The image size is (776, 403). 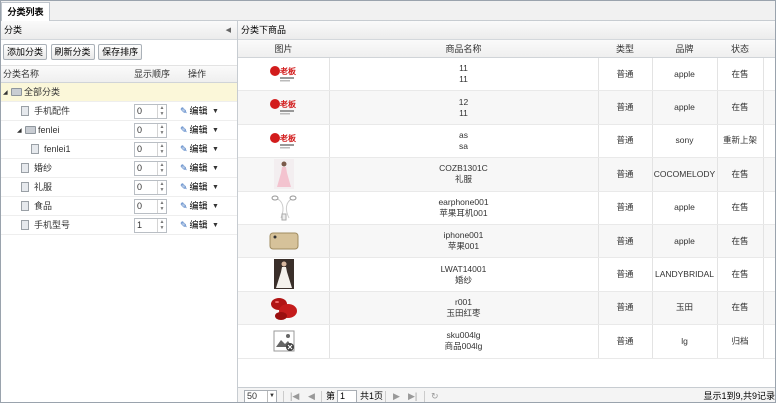 I want to click on category-row: 食品 0 ▲ ▼ ✎ 编辑 ▼, so click(x=119, y=206).